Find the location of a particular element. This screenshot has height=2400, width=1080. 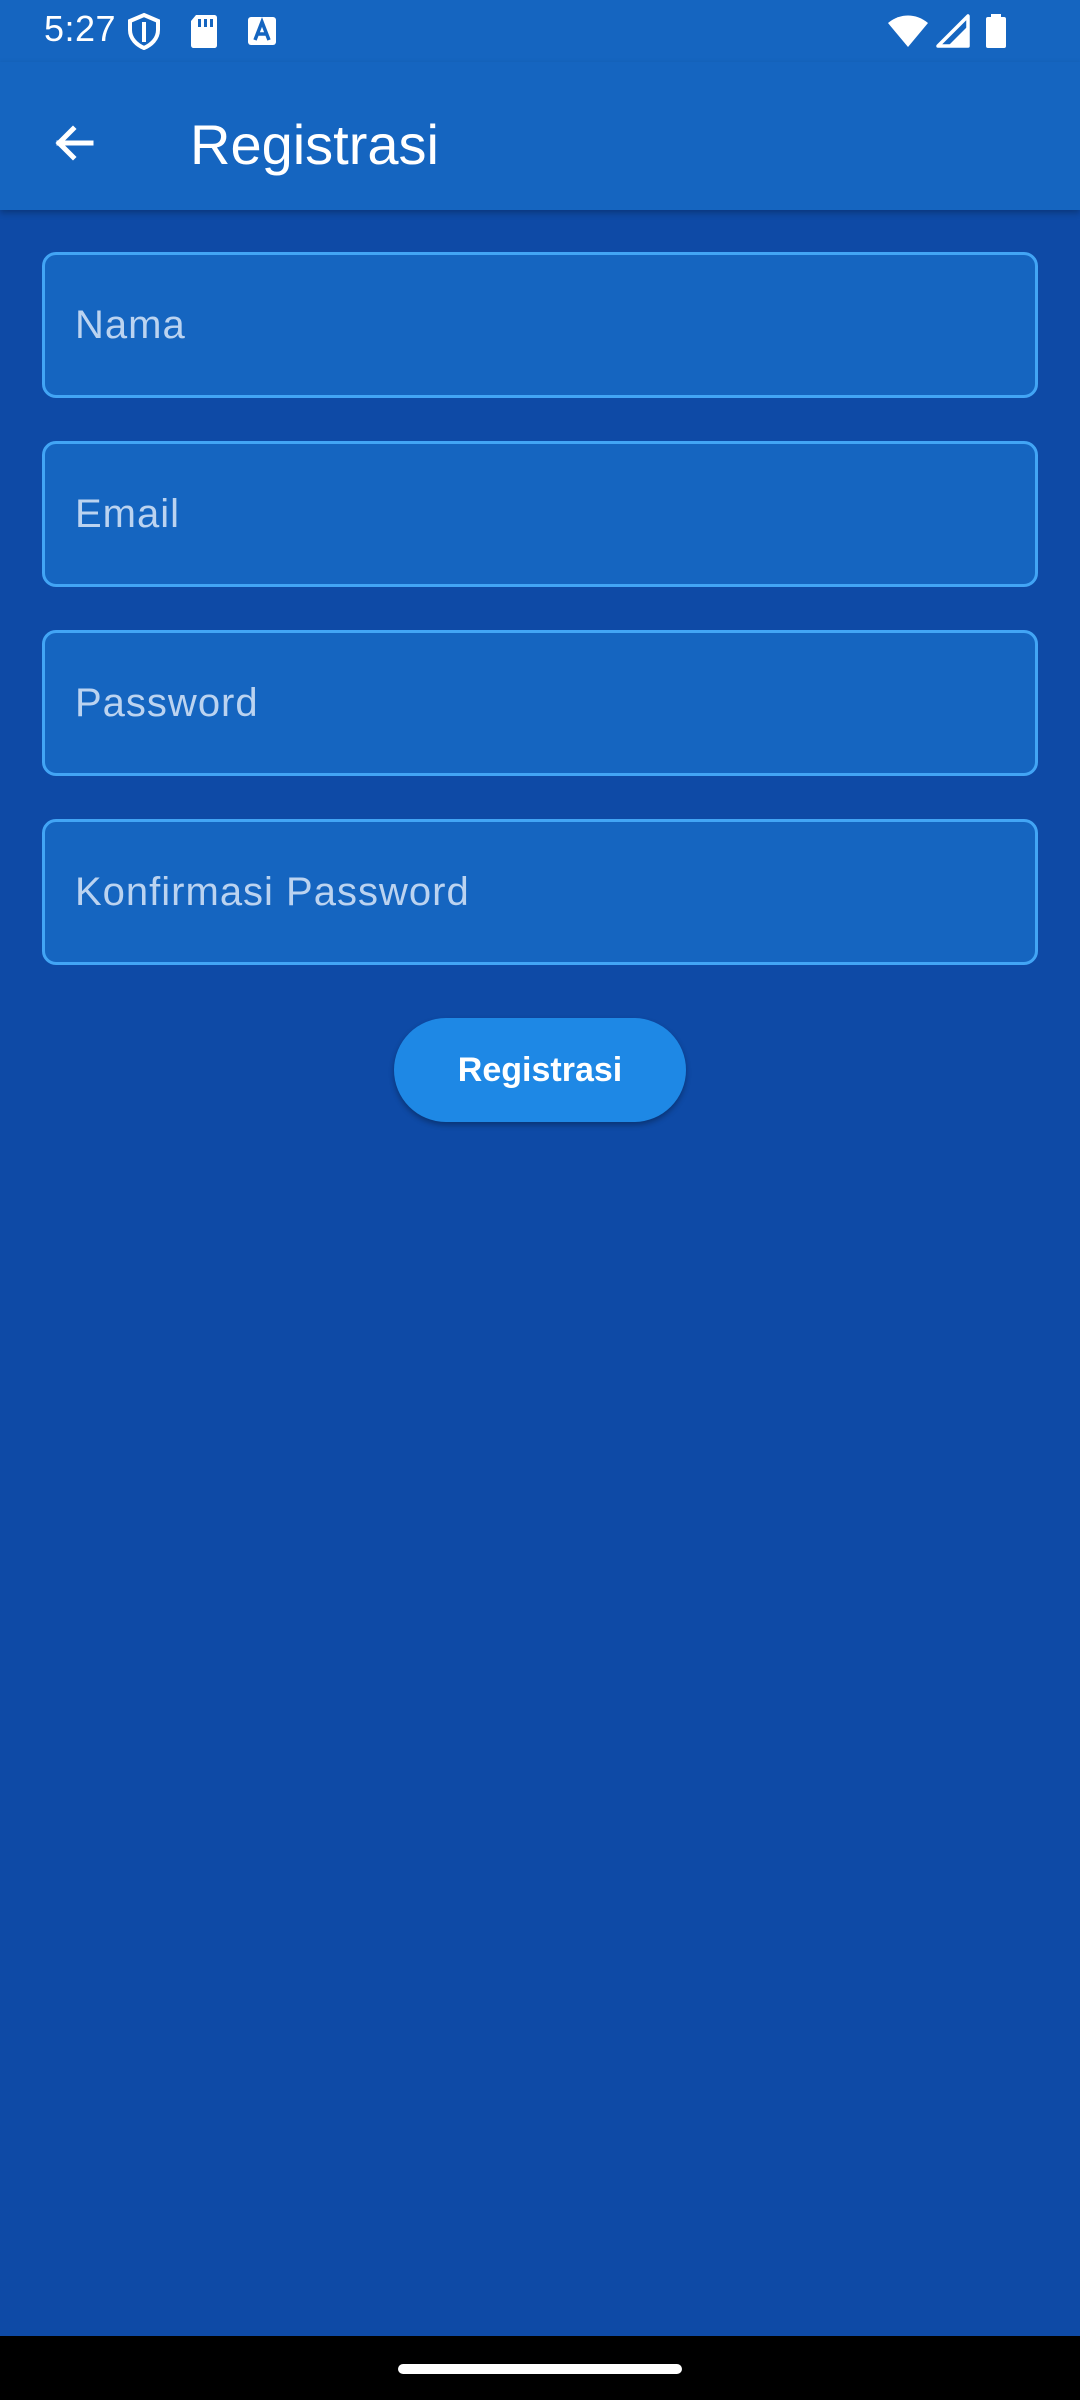

email-field-container is located at coordinates (540, 514).